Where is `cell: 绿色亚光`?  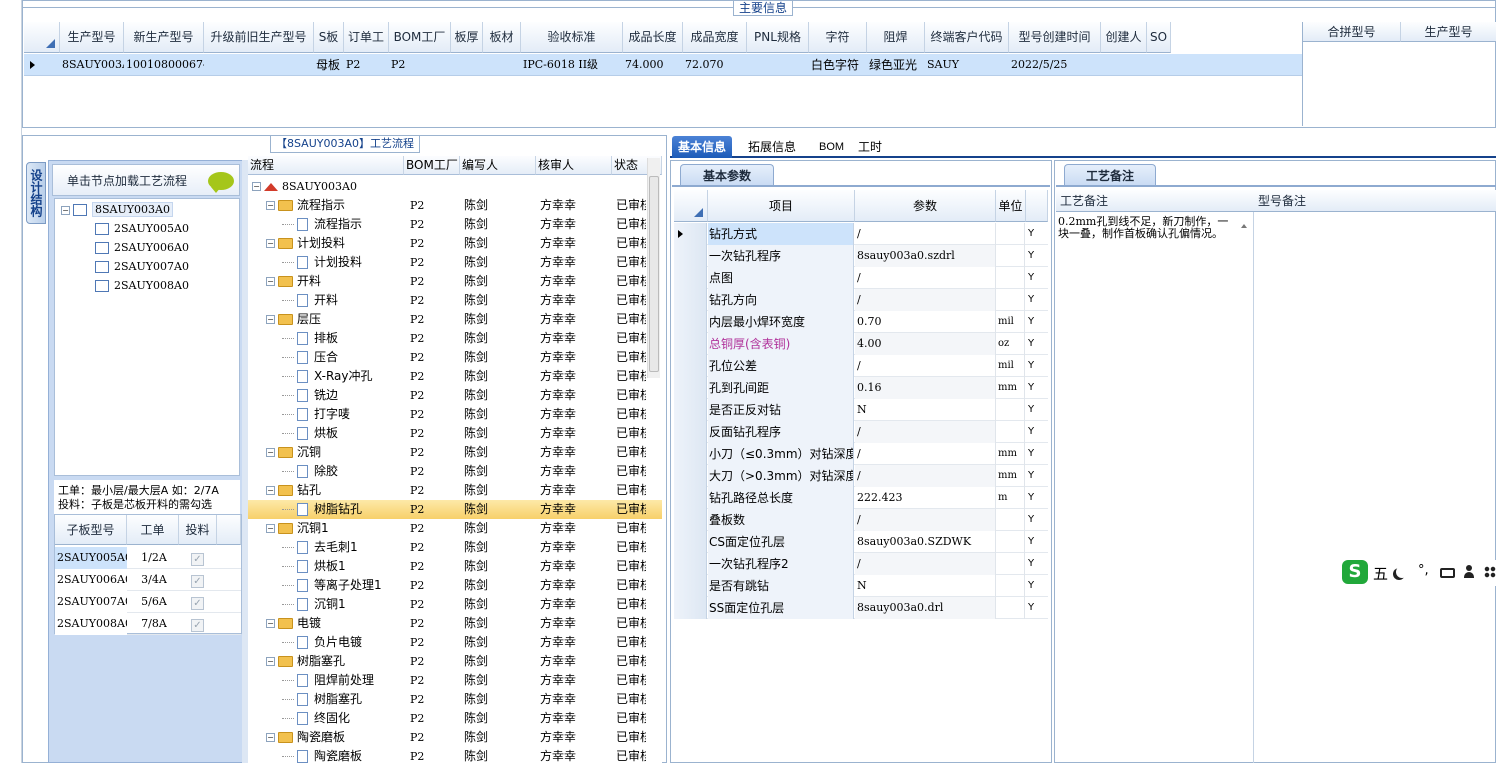
cell: 绿色亚光 is located at coordinates (896, 65).